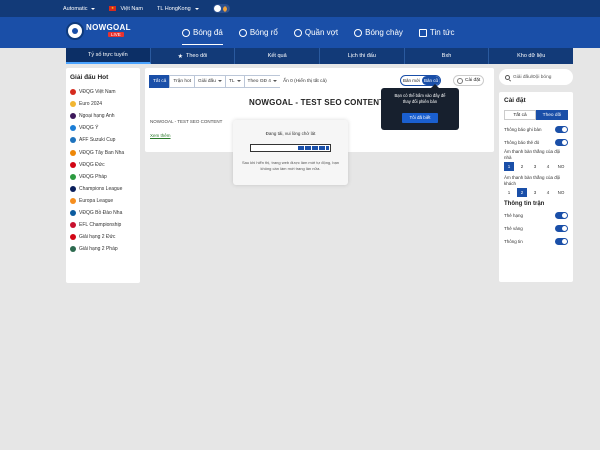  Describe the element at coordinates (509, 166) in the screenshot. I see `home-sound-1: 1` at that location.